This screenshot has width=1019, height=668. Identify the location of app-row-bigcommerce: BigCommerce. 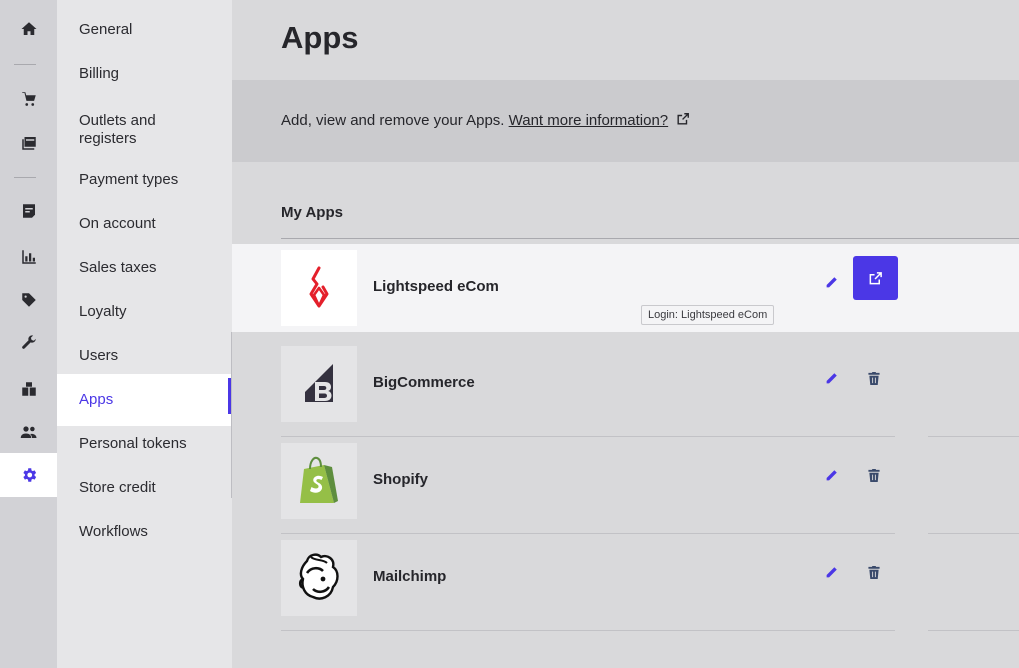
(625, 388).